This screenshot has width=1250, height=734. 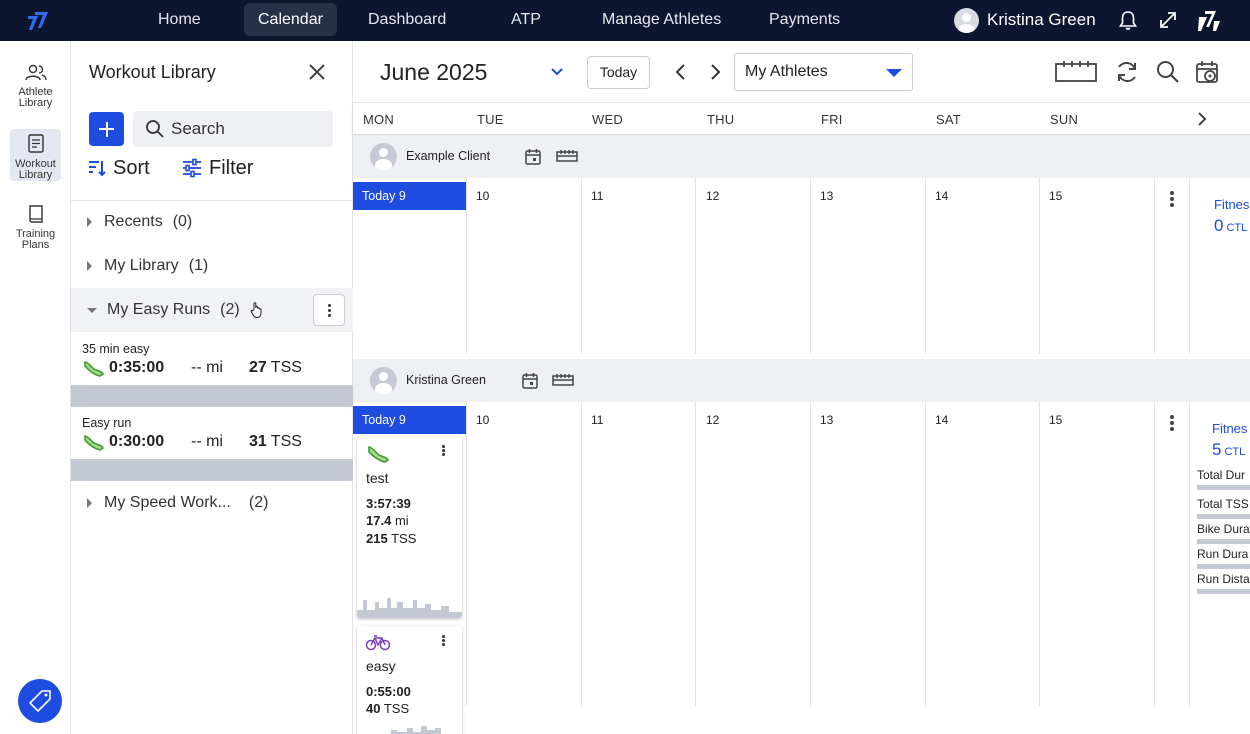 What do you see at coordinates (212, 503) in the screenshot?
I see `folder-my-speed-work: My Speed Work... (2)` at bounding box center [212, 503].